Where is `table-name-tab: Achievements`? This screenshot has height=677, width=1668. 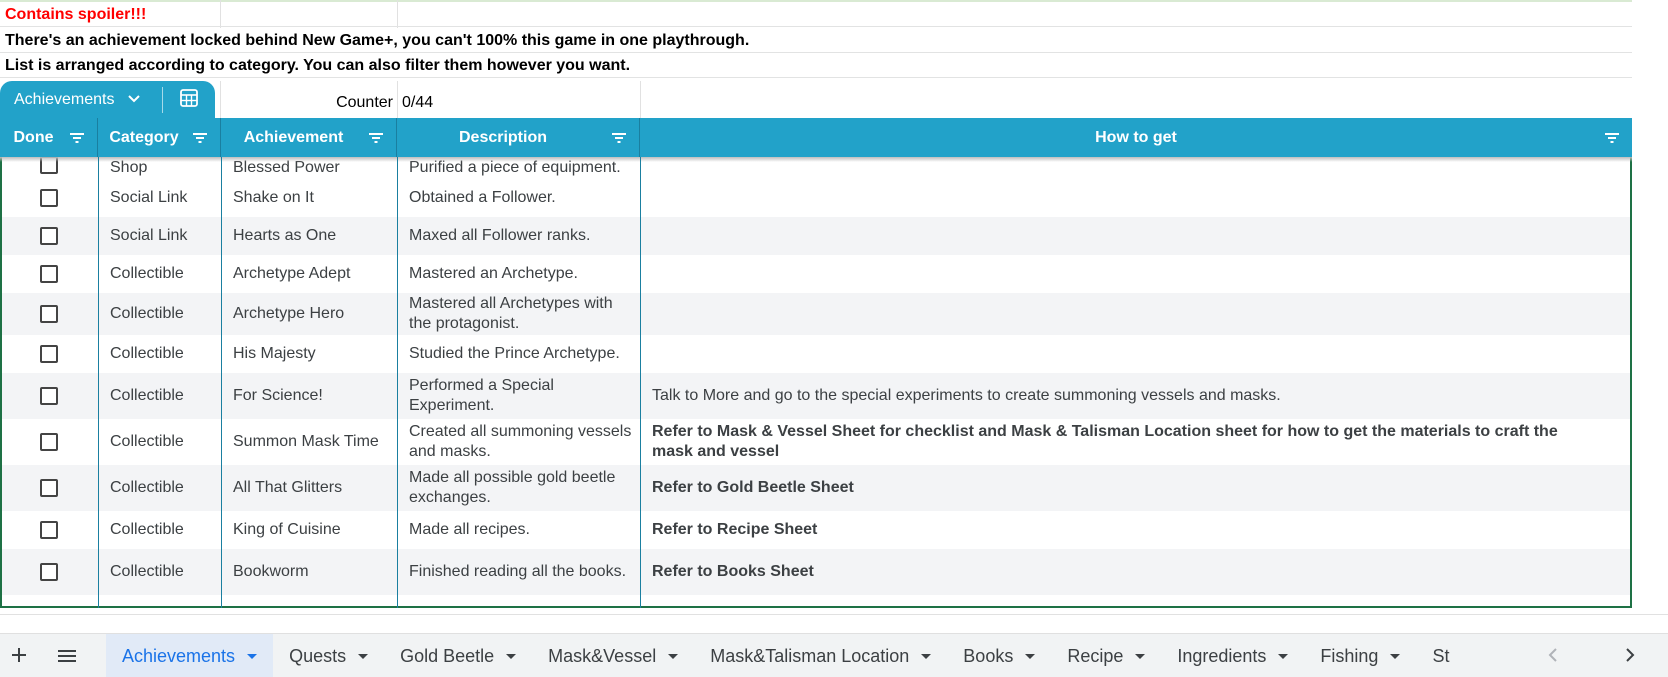
table-name-tab: Achievements is located at coordinates (107, 100).